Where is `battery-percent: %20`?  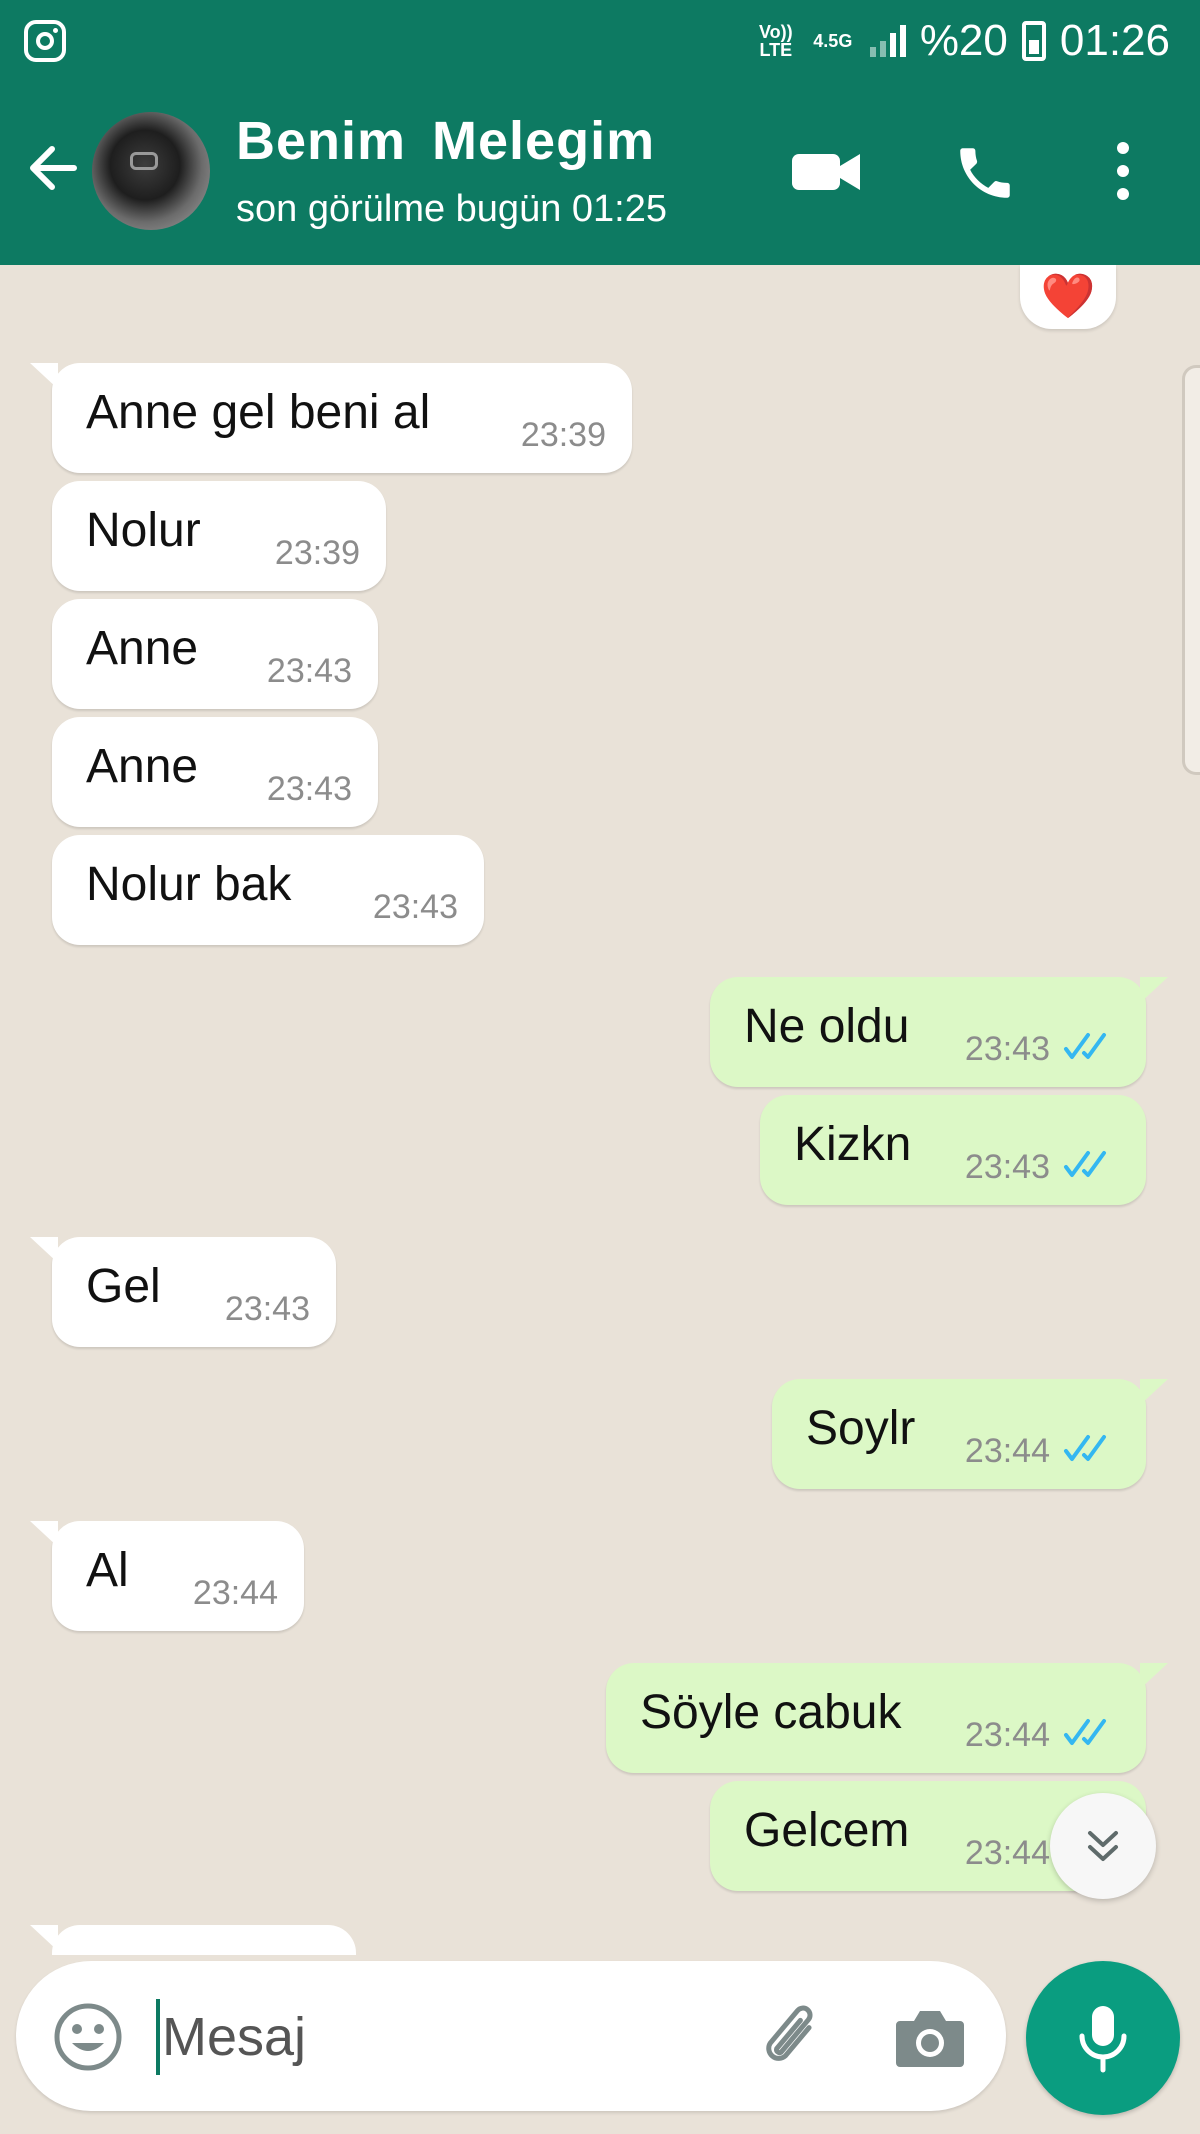 battery-percent: %20 is located at coordinates (963, 40).